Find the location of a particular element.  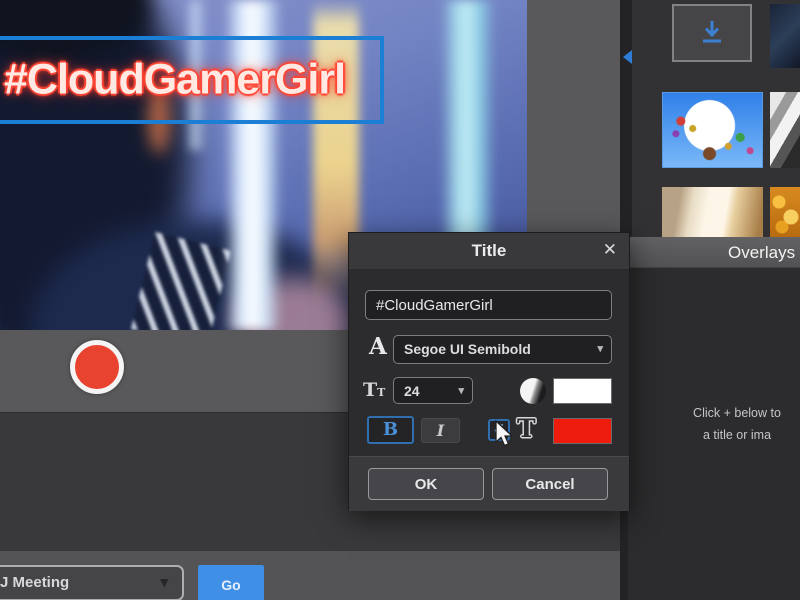

dialog-titlebar: Title ✕ is located at coordinates (489, 251).